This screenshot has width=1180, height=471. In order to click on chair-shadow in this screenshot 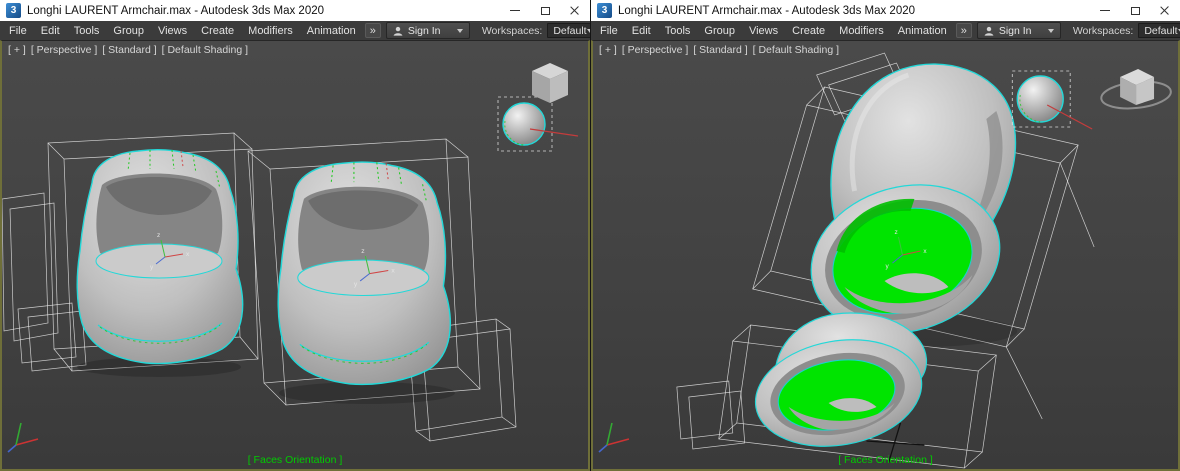, I will do `click(367, 393)`.